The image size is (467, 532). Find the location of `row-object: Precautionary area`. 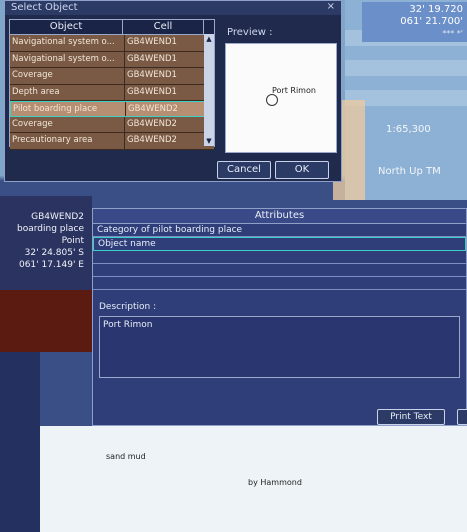

row-object: Precautionary area is located at coordinates (67, 141).